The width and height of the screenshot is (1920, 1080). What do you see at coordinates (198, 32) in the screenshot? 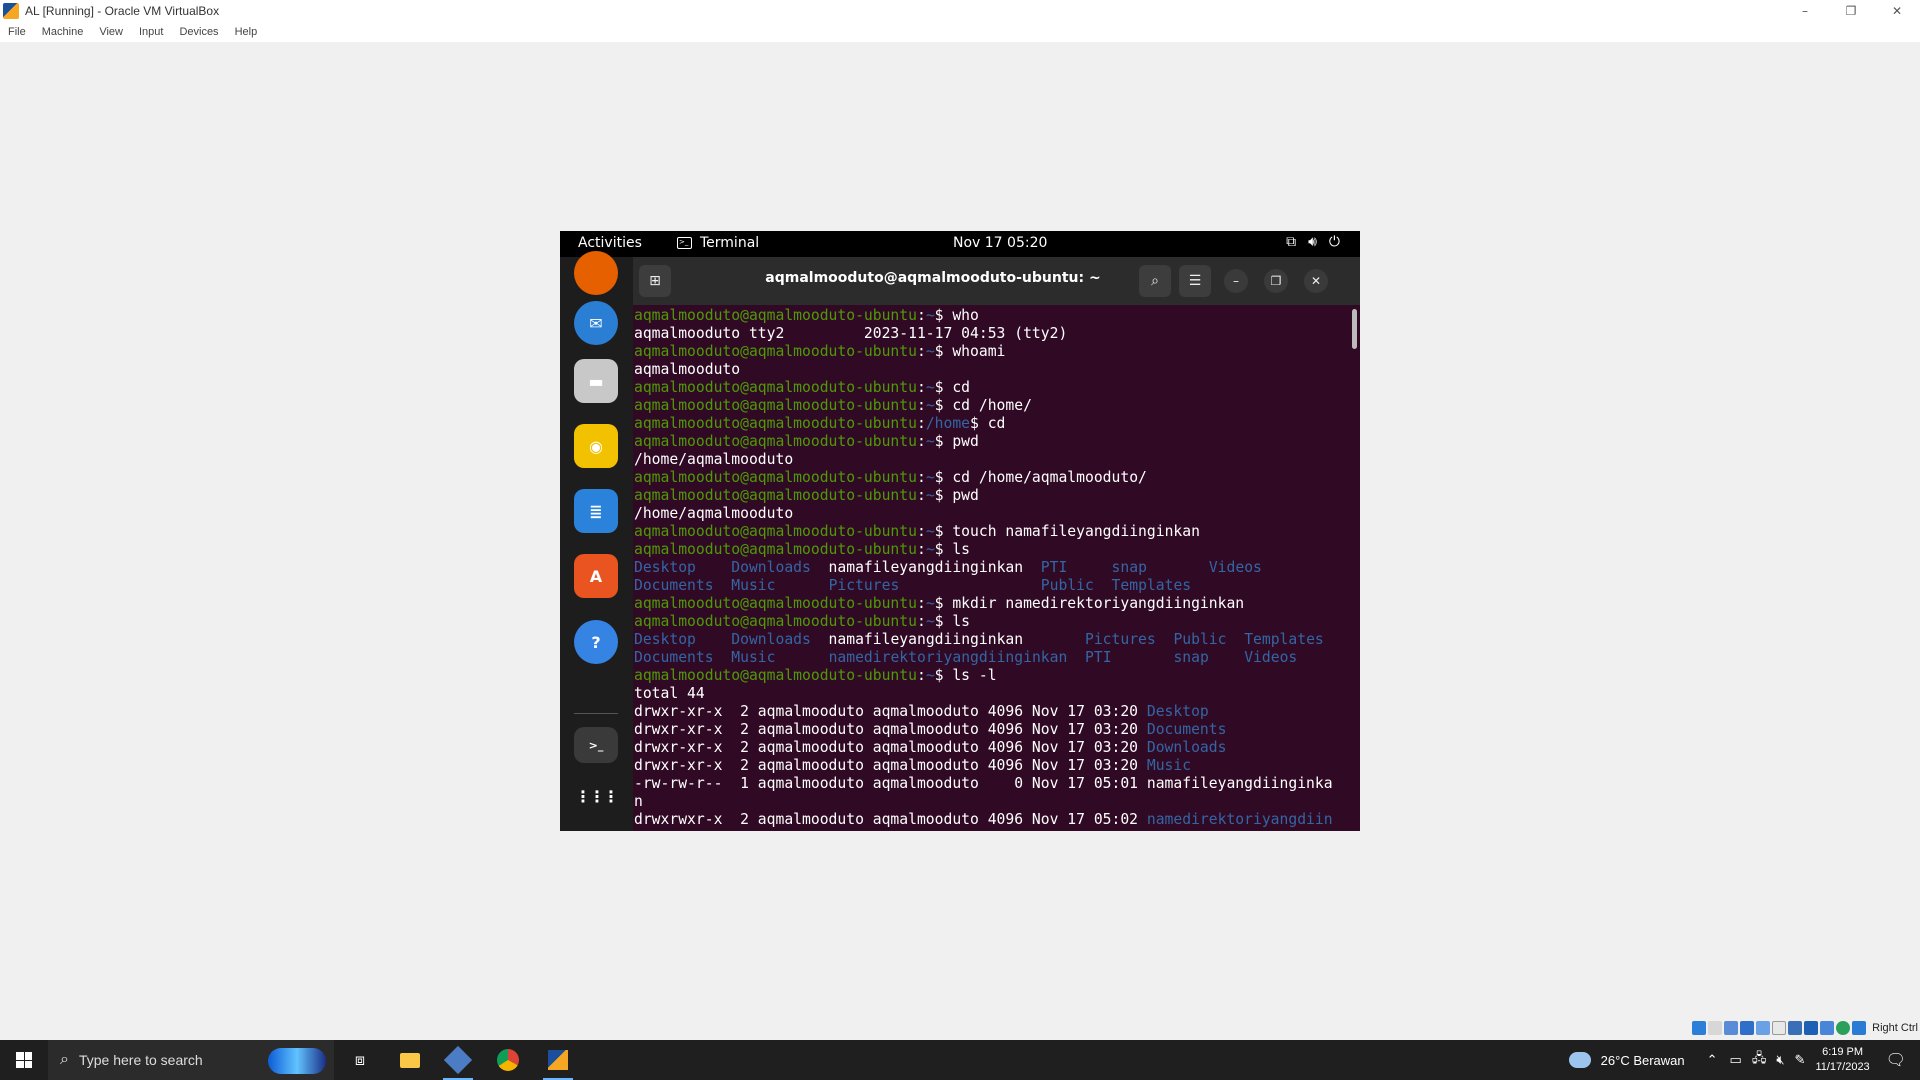
I see `menu-devices: Devices` at bounding box center [198, 32].